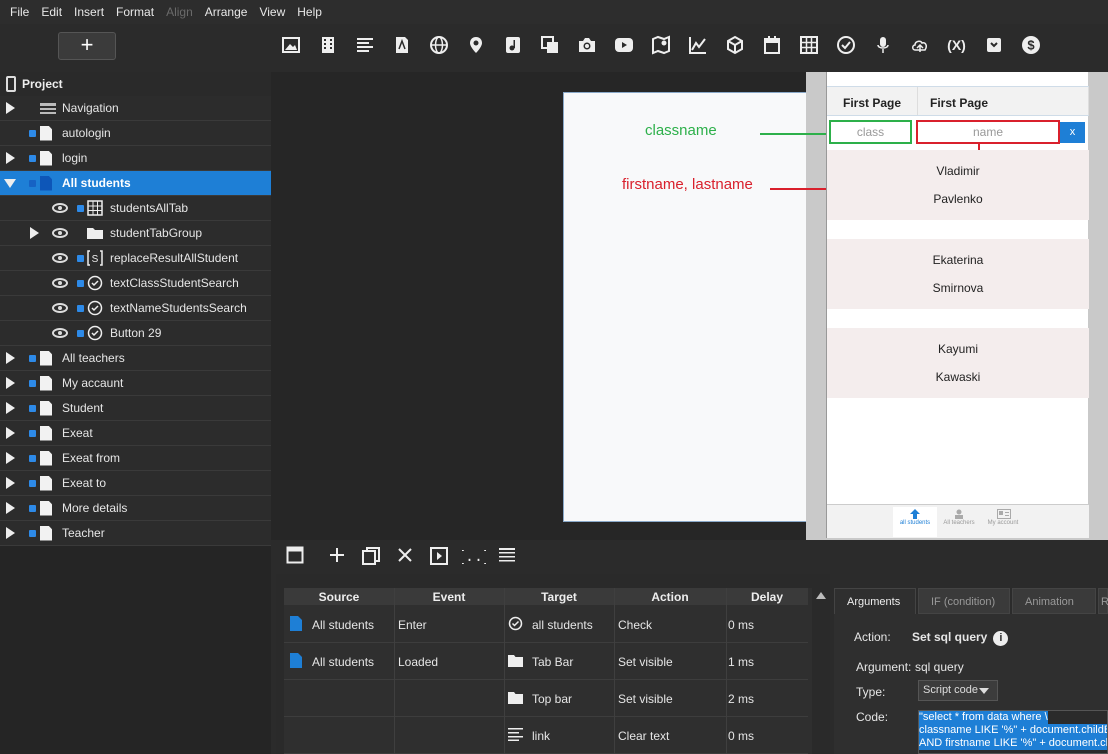 This screenshot has height=754, width=1108. Describe the element at coordinates (339, 597) in the screenshot. I see `column-header-source: Source` at that location.